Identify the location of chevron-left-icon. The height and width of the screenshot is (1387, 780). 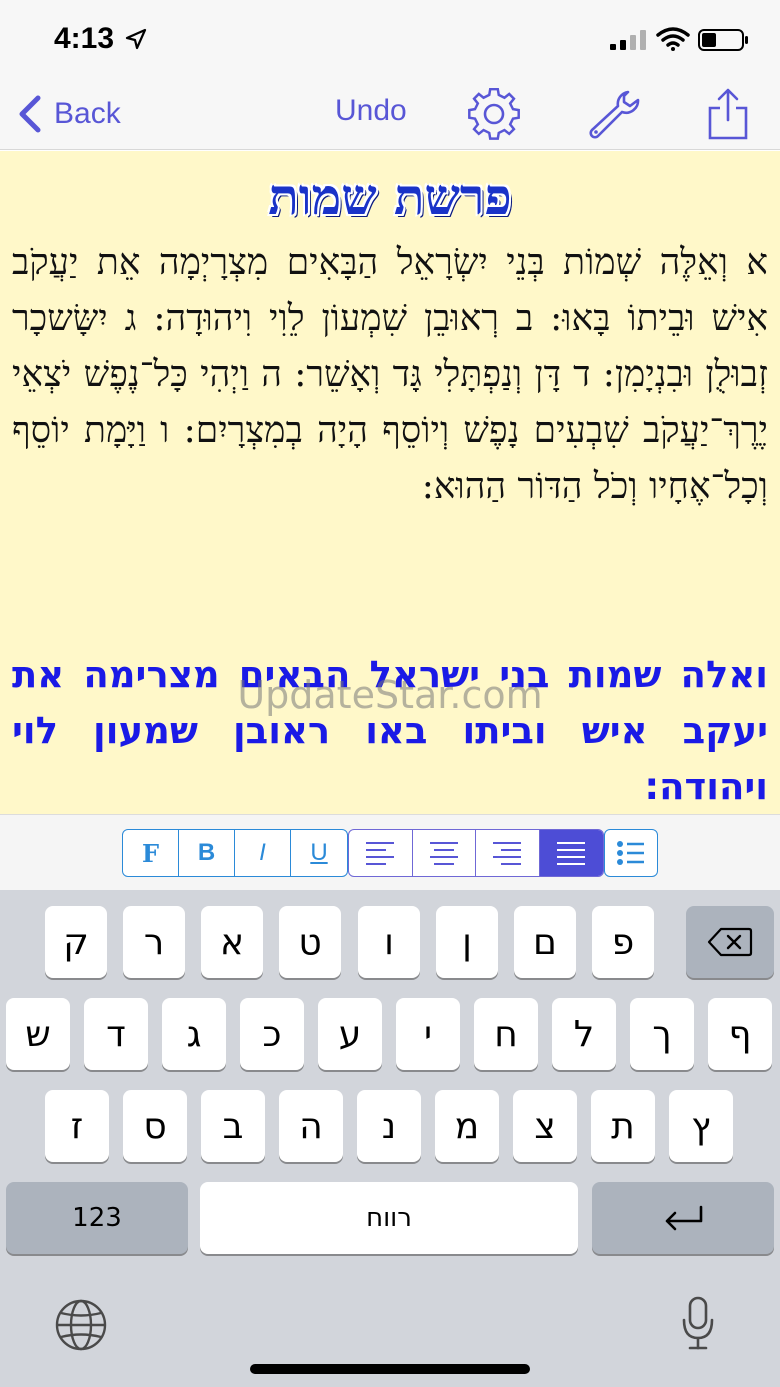
(30, 114).